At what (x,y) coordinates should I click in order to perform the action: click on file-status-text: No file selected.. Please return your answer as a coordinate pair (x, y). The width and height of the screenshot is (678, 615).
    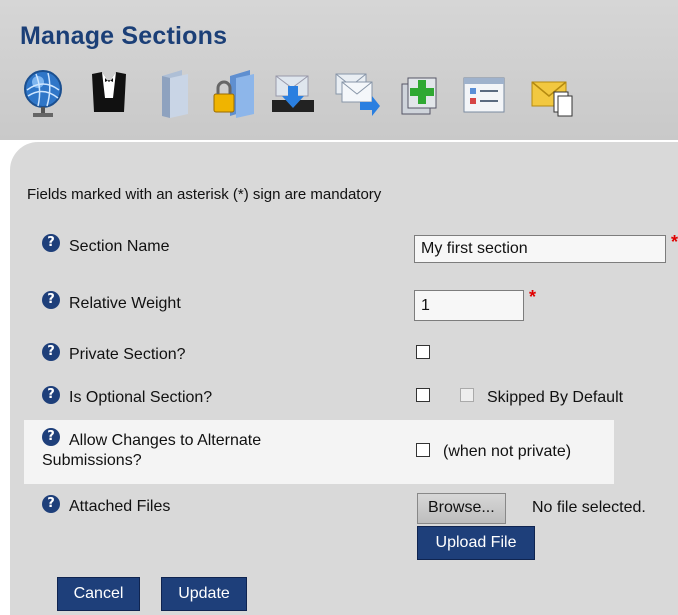
    Looking at the image, I should click on (589, 507).